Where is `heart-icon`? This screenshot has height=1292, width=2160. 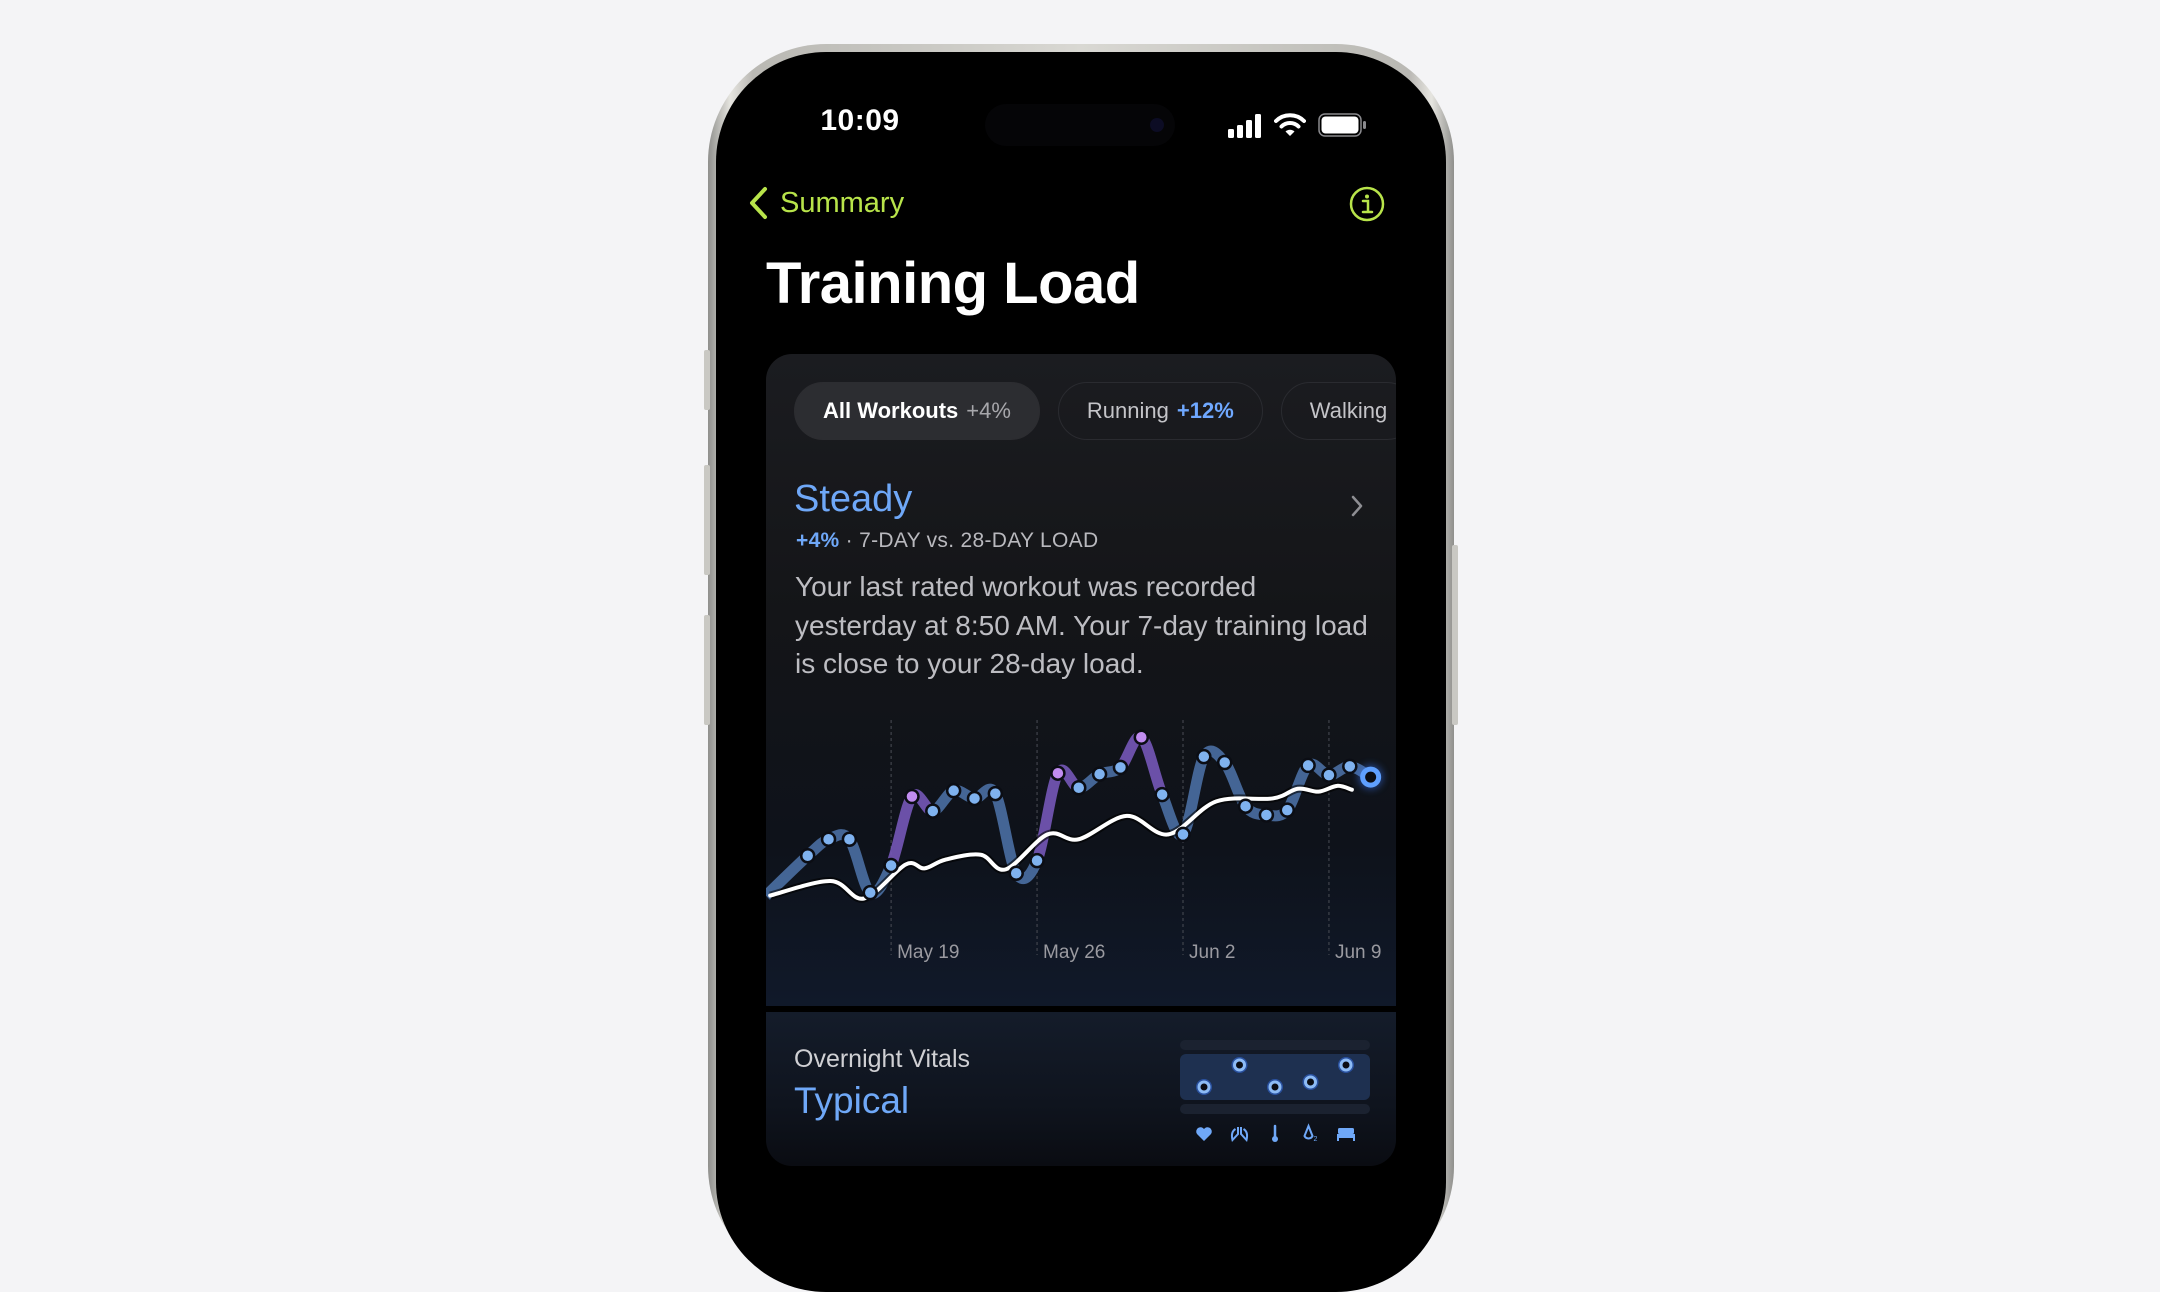
heart-icon is located at coordinates (1204, 1134).